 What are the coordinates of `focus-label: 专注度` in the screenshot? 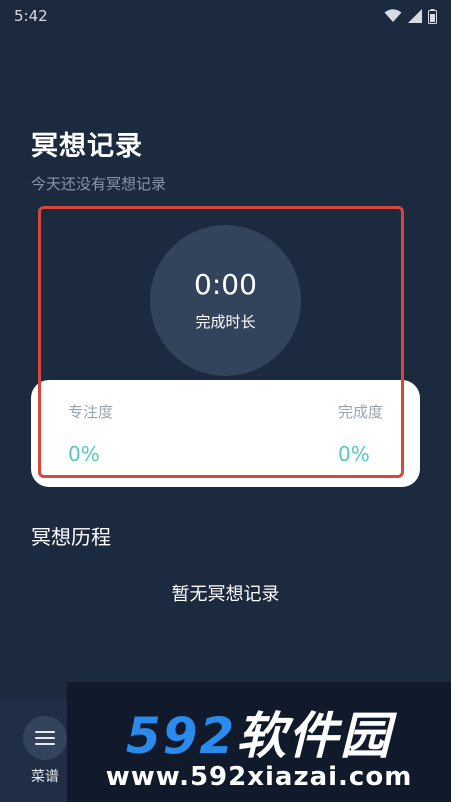 It's located at (91, 412).